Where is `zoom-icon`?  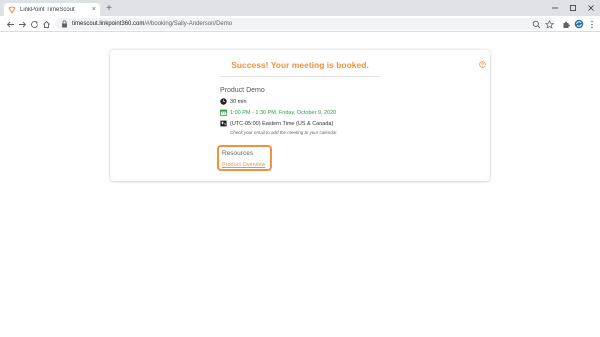 zoom-icon is located at coordinates (536, 24).